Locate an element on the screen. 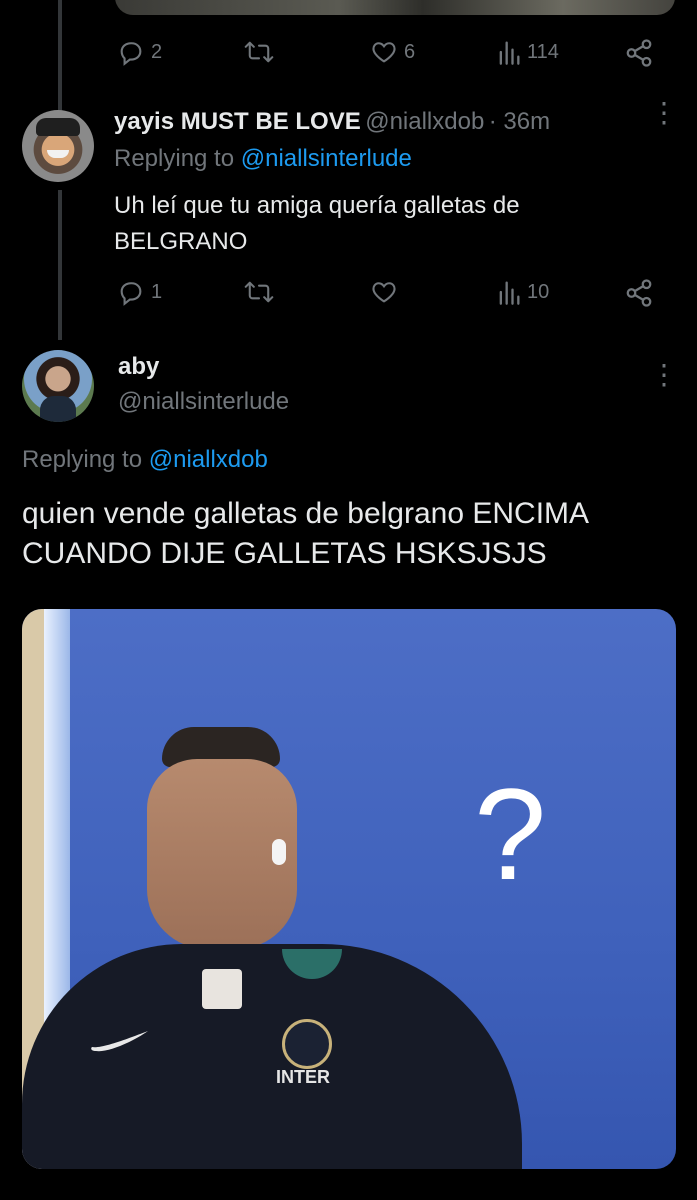 The image size is (697, 1200). reply-count: 1 is located at coordinates (157, 291).